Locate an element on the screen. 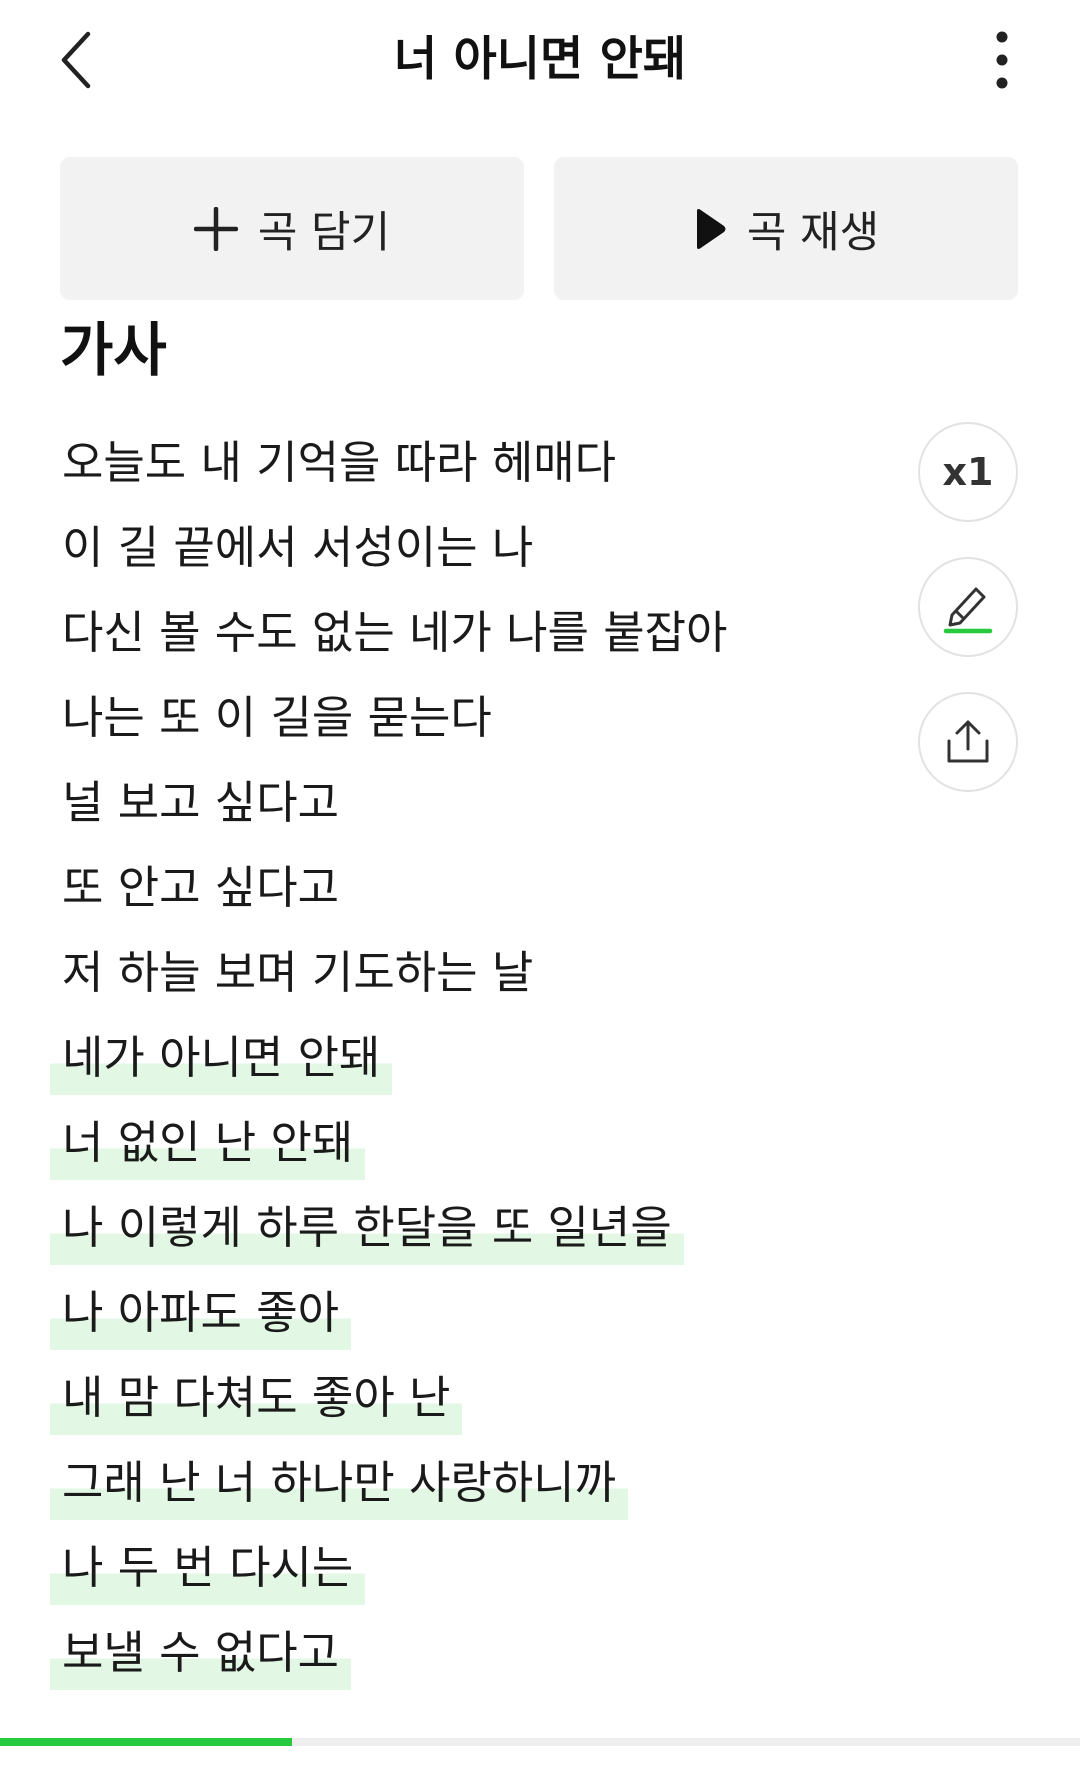 The height and width of the screenshot is (1770, 1080). lyric-text: 다신 볼 수도 없는 네가 나를 붙잡아 is located at coordinates (395, 632).